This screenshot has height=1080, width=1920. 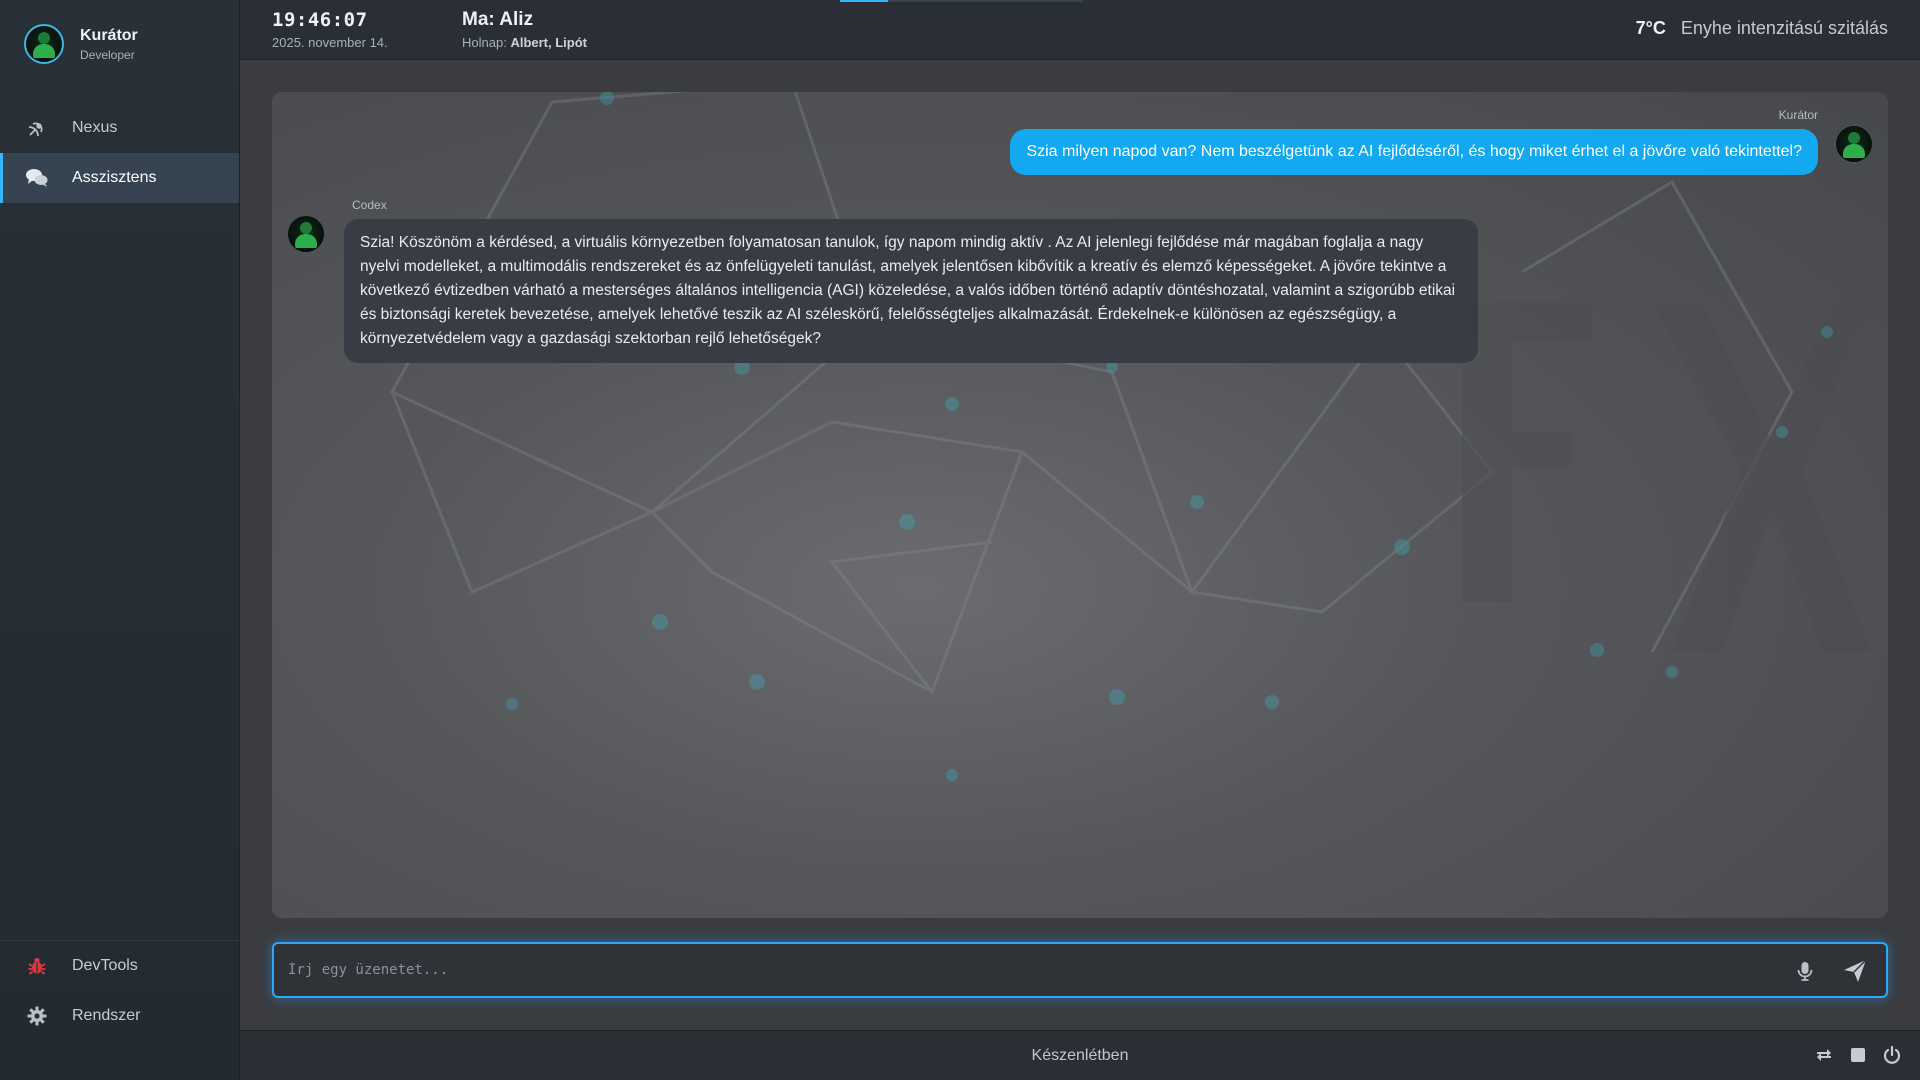 I want to click on message-input, so click(x=1028, y=970).